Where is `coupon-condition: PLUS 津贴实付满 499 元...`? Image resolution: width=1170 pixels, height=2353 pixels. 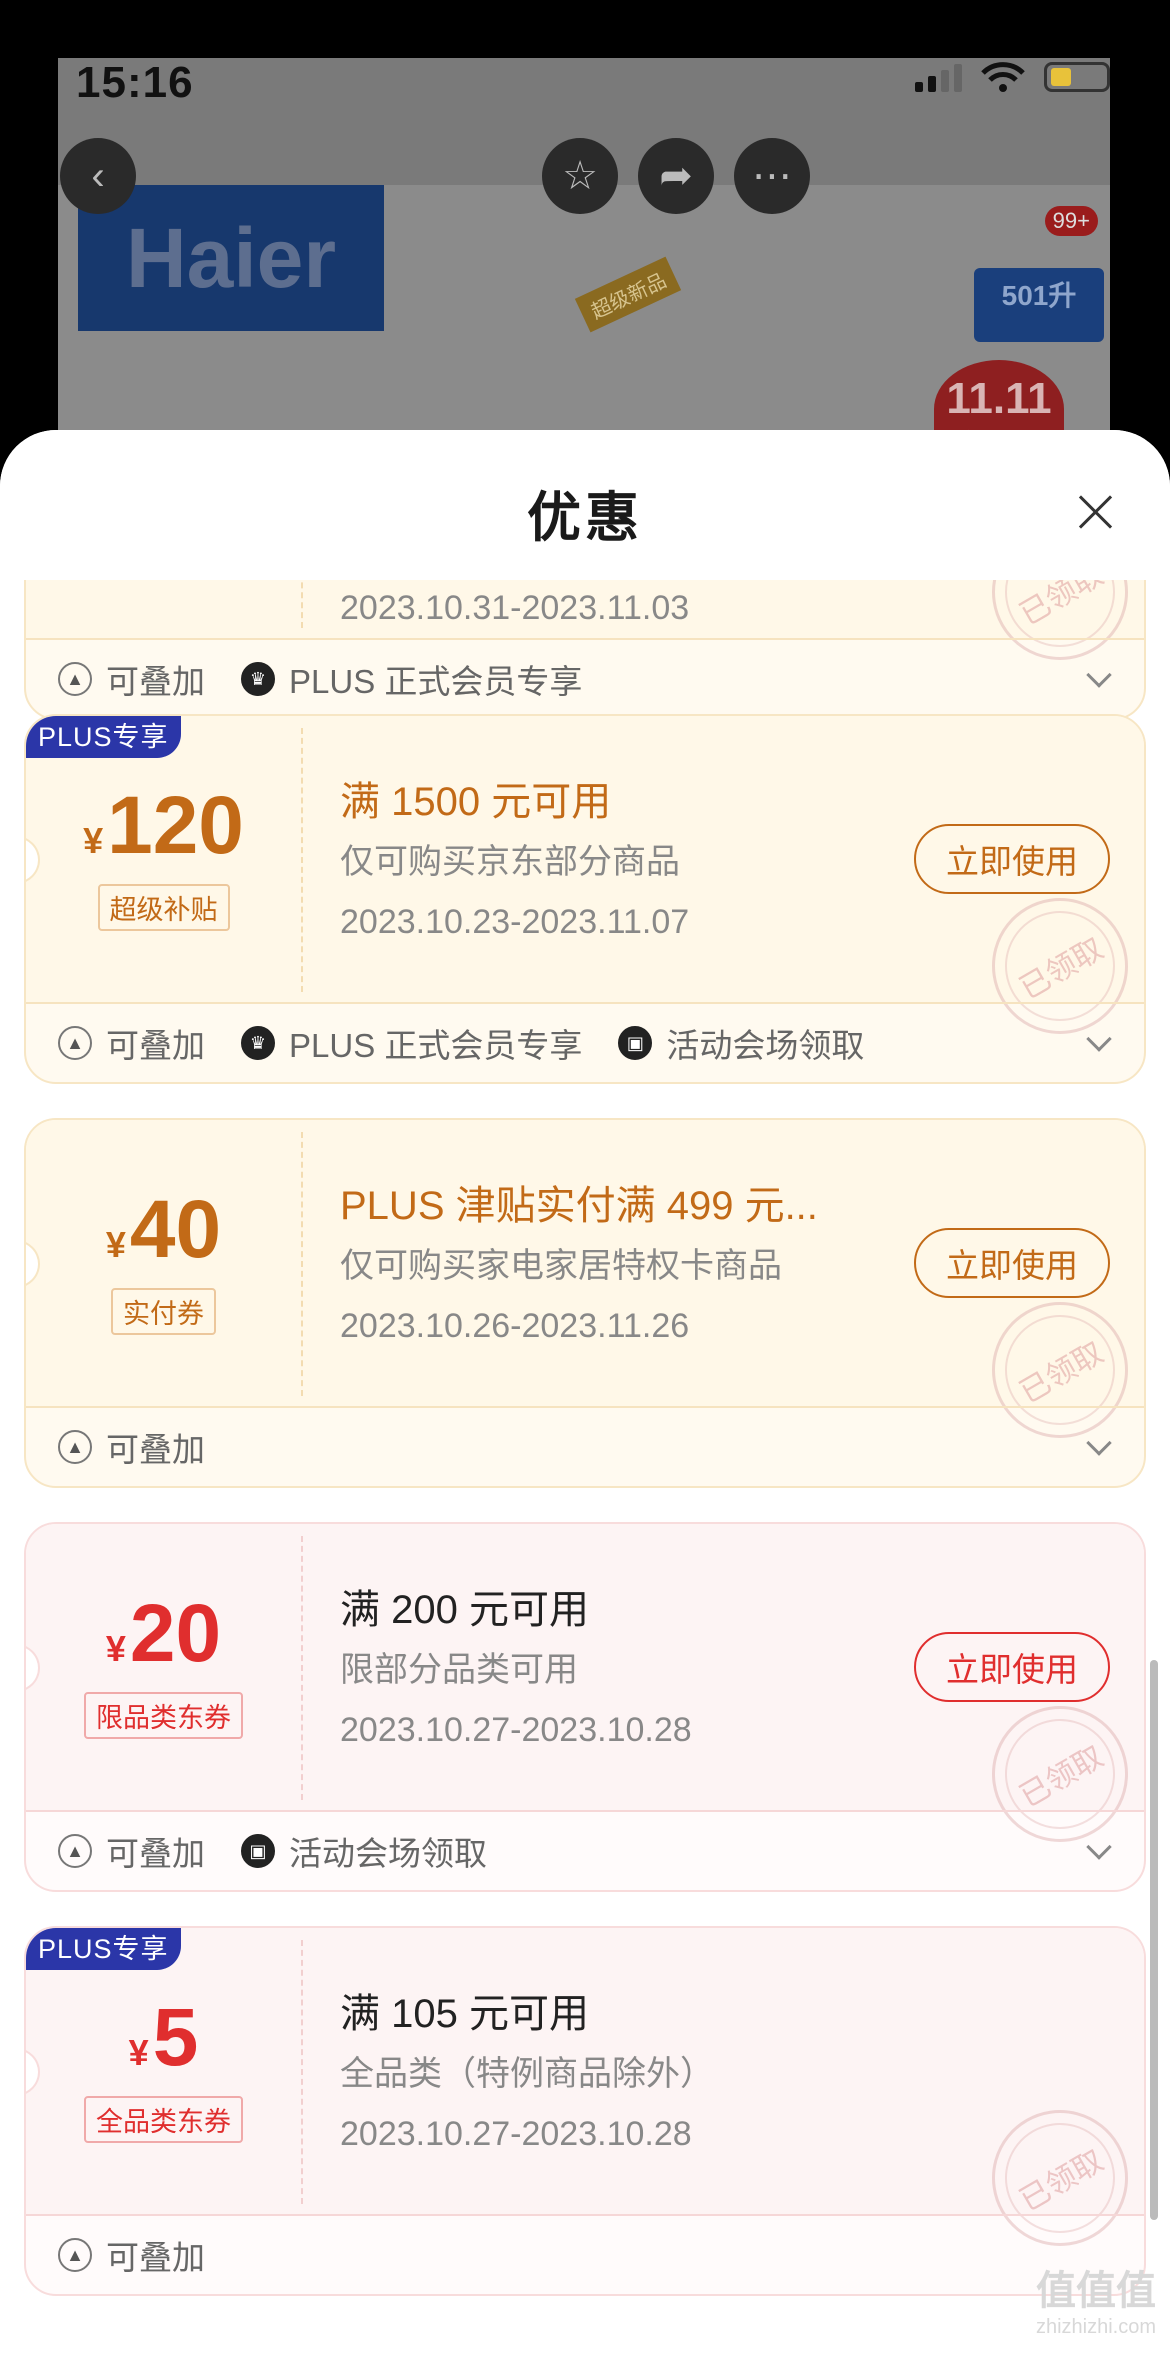 coupon-condition: PLUS 津贴实付满 499 元... is located at coordinates (579, 1206).